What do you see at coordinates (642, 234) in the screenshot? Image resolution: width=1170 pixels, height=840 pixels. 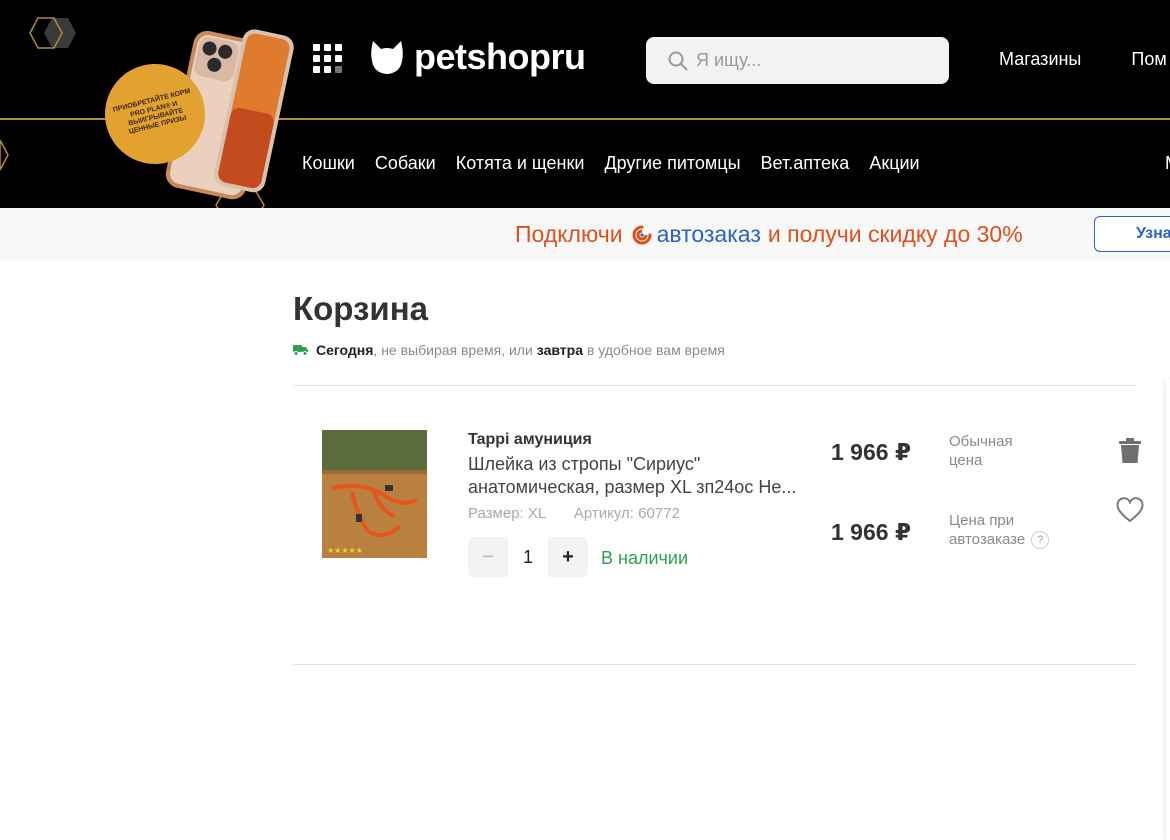 I see `autoorder-icon` at bounding box center [642, 234].